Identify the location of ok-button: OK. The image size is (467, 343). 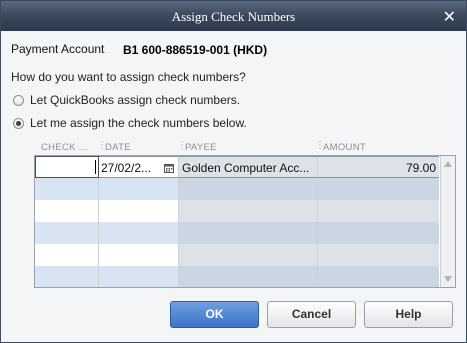
(214, 314).